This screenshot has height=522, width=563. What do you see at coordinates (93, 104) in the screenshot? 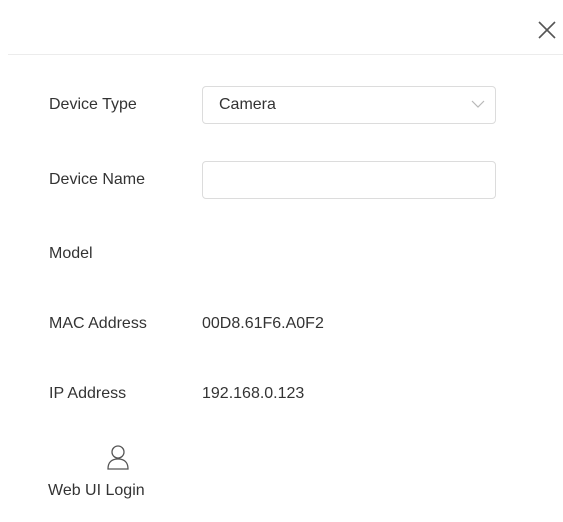
I see `device-type-label: Device Type` at bounding box center [93, 104].